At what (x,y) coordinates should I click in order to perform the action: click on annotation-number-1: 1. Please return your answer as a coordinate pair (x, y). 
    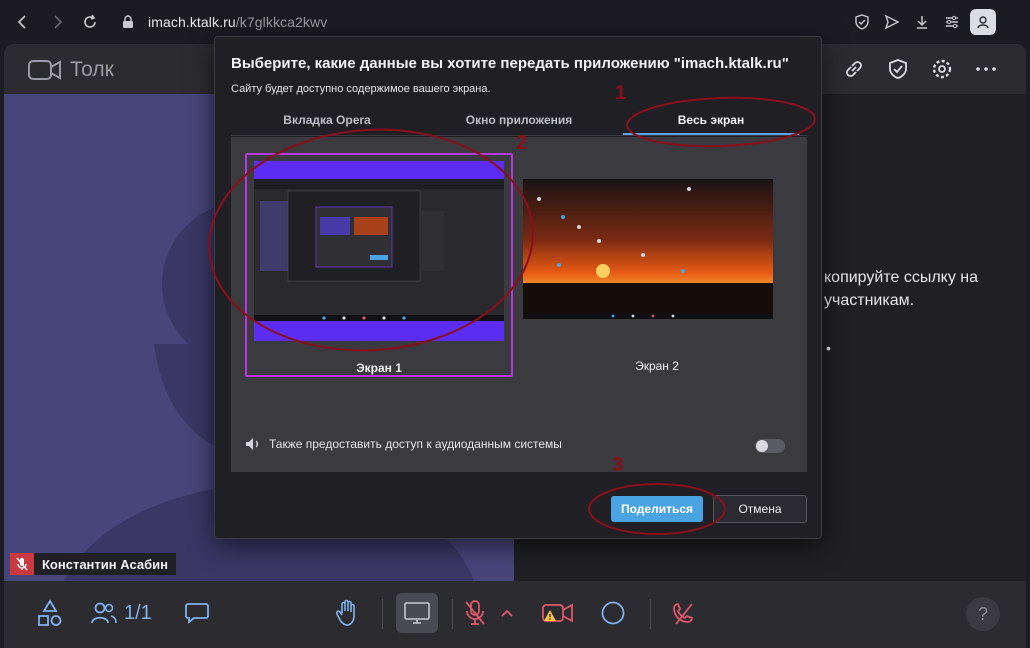
    Looking at the image, I should click on (621, 93).